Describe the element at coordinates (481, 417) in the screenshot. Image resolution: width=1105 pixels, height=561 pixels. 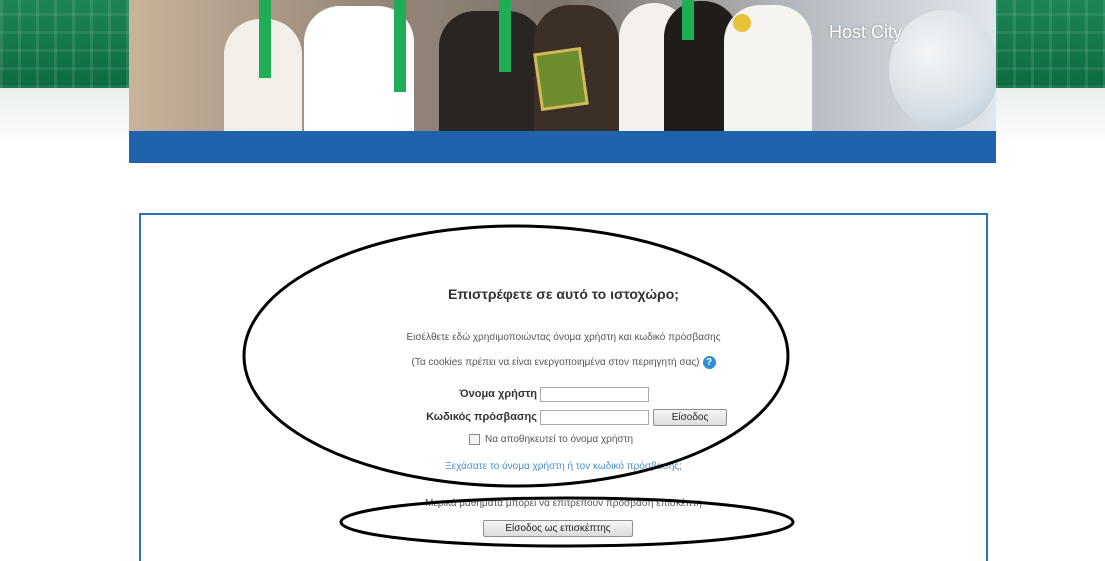
I see `password-label: Κωδικός πρόσβασης` at that location.